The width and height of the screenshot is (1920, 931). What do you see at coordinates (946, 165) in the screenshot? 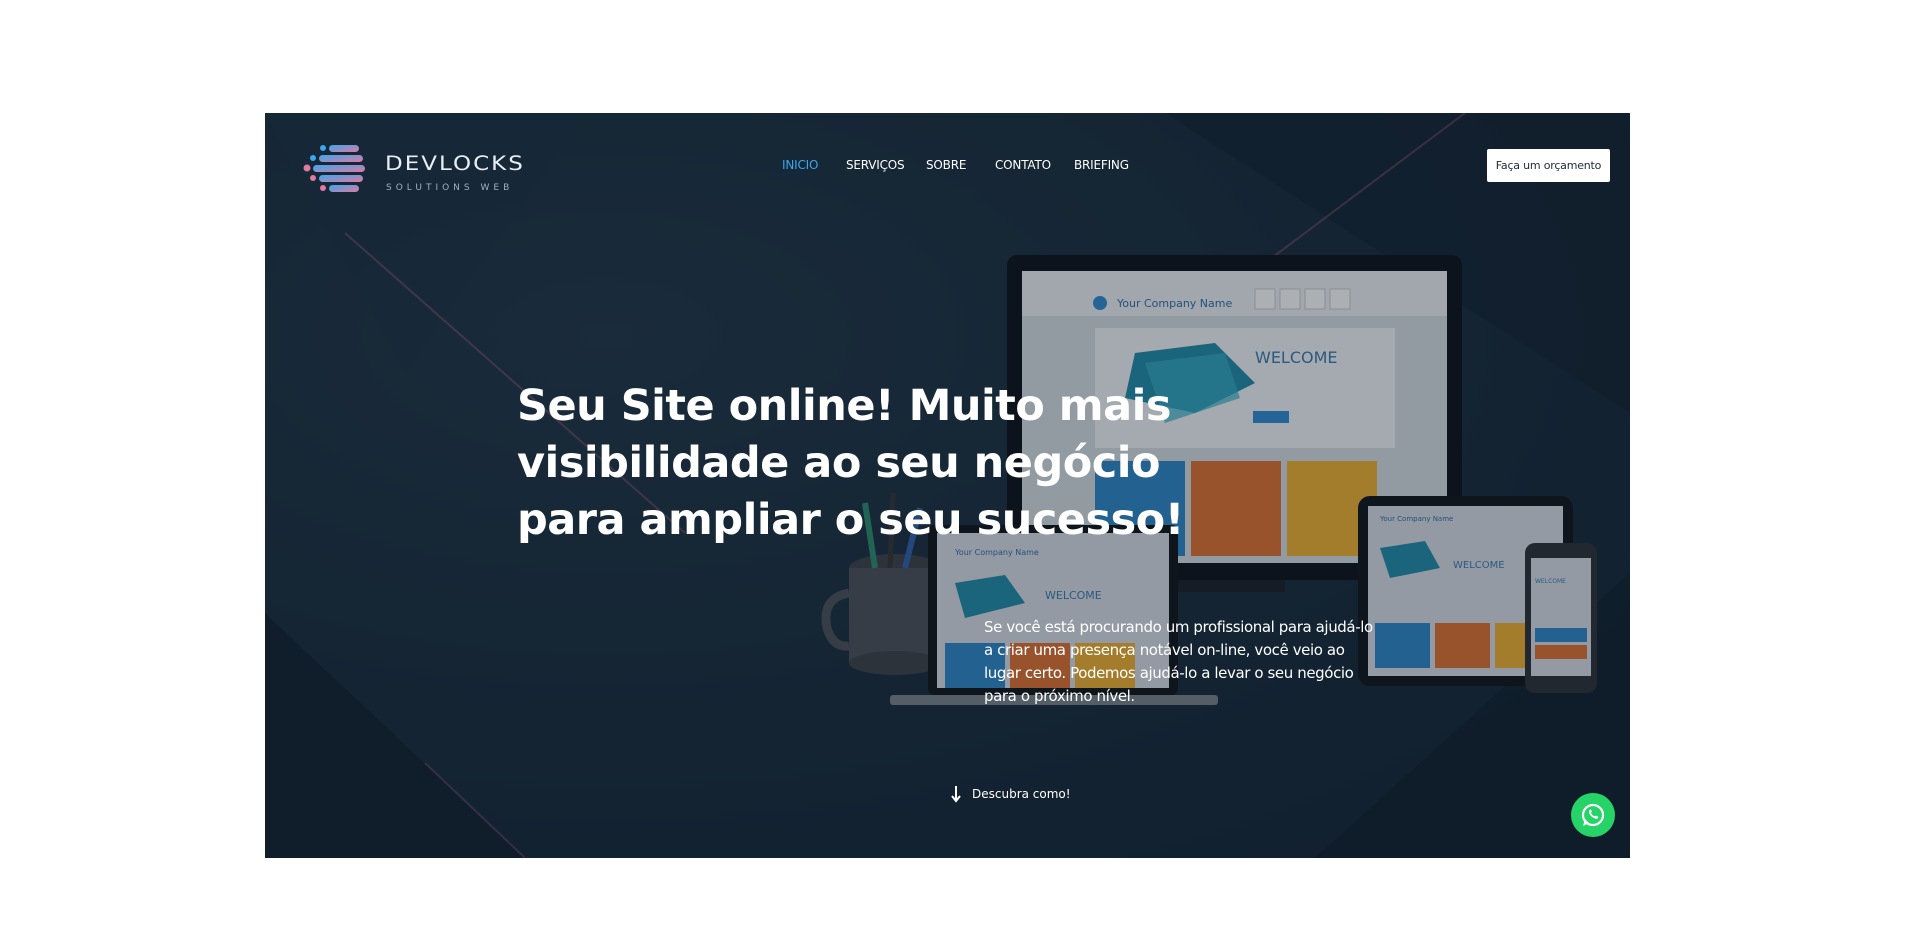
I see `nav-item-sobre: SOBRE` at bounding box center [946, 165].